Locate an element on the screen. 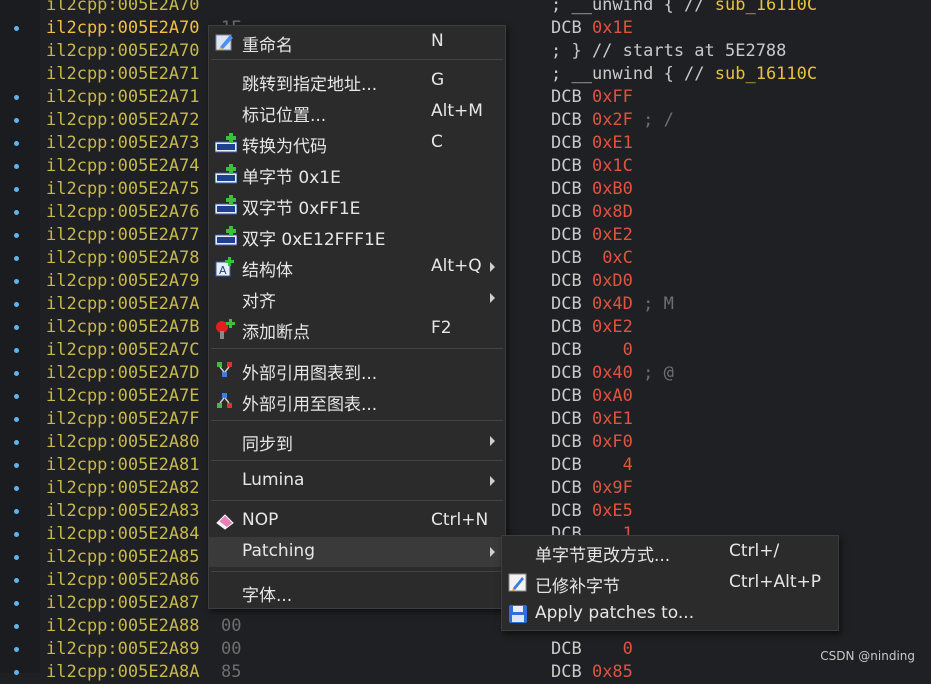 The image size is (931, 684). row-address: il2cpp:005E2A7F is located at coordinates (123, 419).